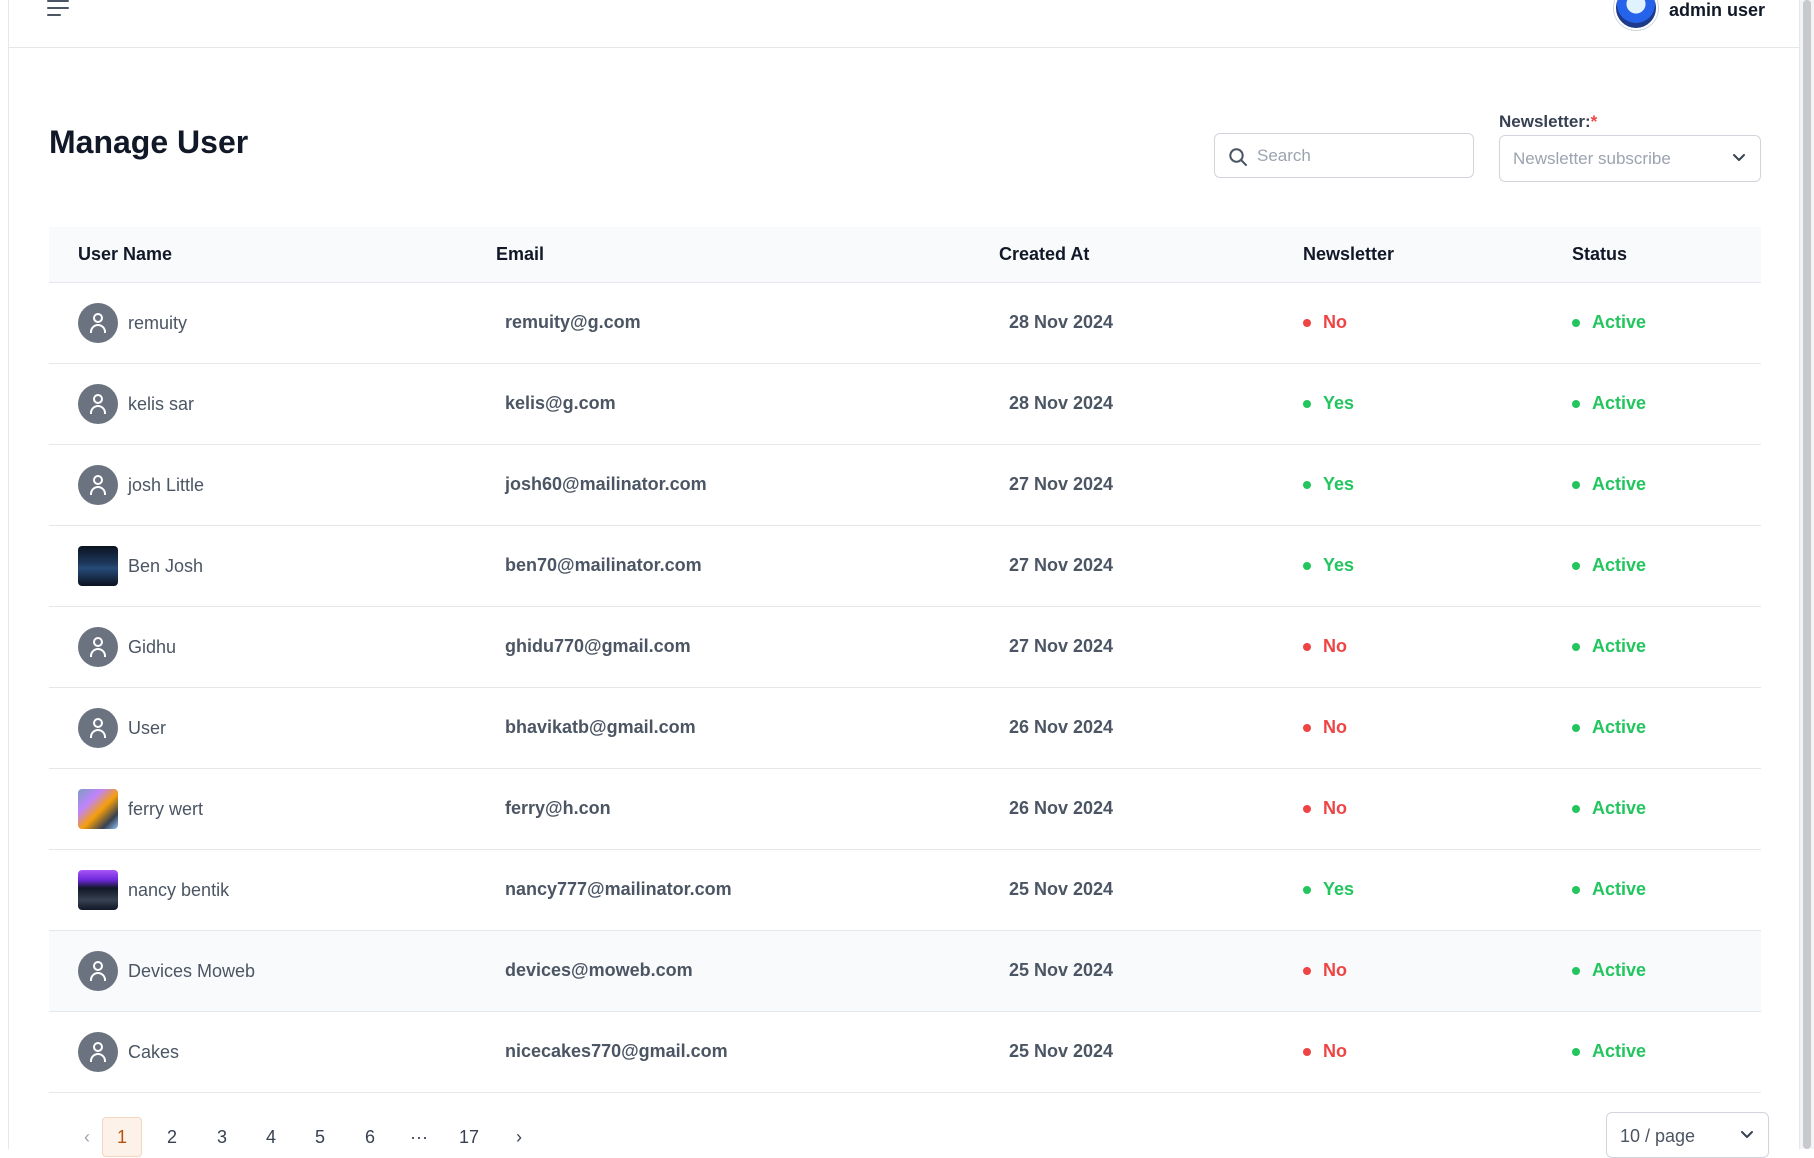 Image resolution: width=1814 pixels, height=1158 pixels. What do you see at coordinates (149, 142) in the screenshot?
I see `page-title: Manage User` at bounding box center [149, 142].